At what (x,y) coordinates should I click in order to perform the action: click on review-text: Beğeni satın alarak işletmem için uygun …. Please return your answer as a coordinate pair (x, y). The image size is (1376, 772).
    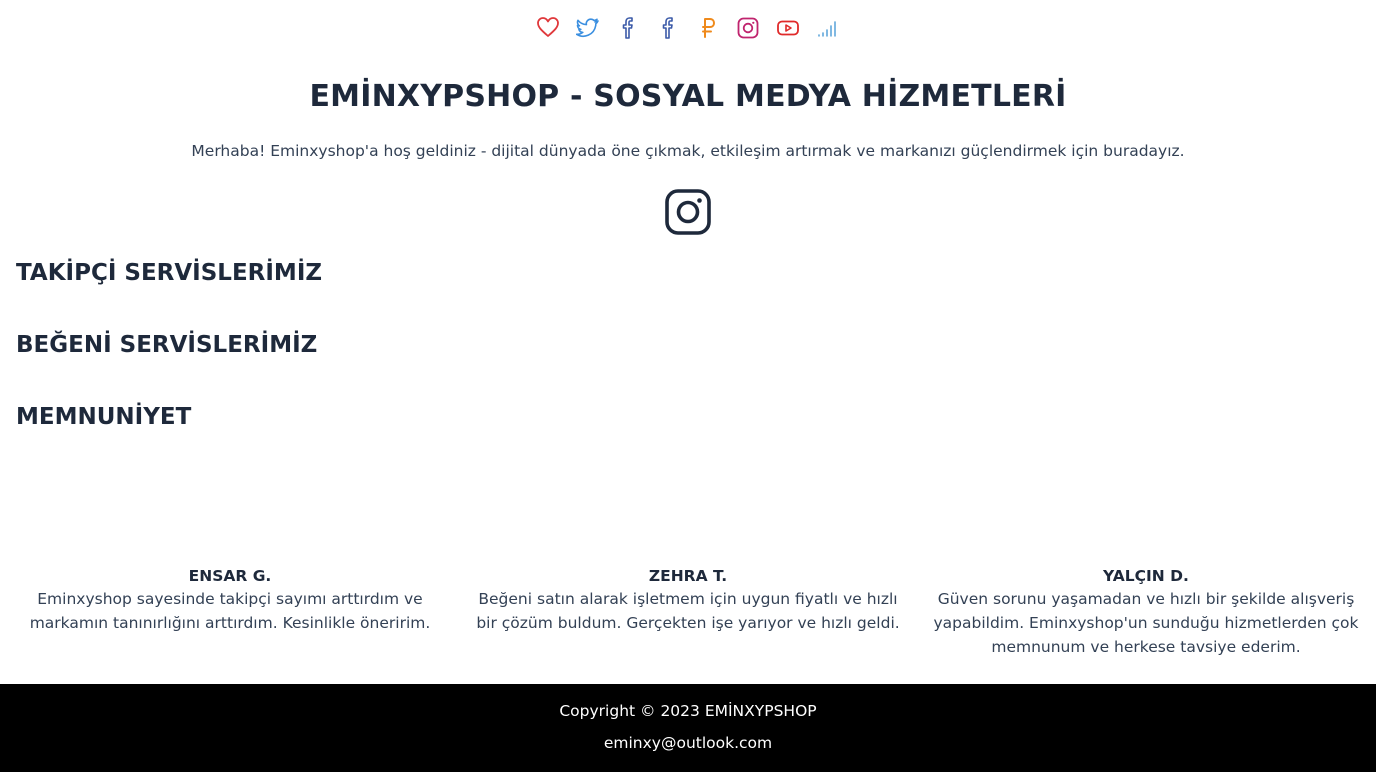
    Looking at the image, I should click on (688, 611).